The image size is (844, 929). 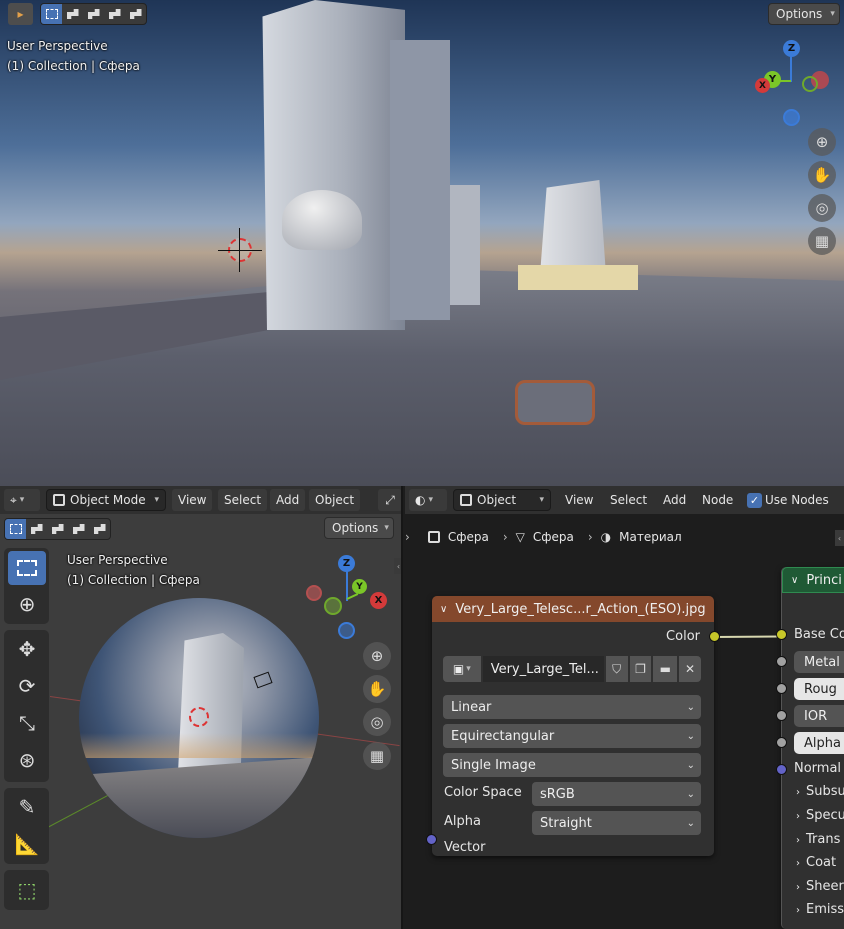 I want to click on principled-node-header: ∨ Princi, so click(x=813, y=580).